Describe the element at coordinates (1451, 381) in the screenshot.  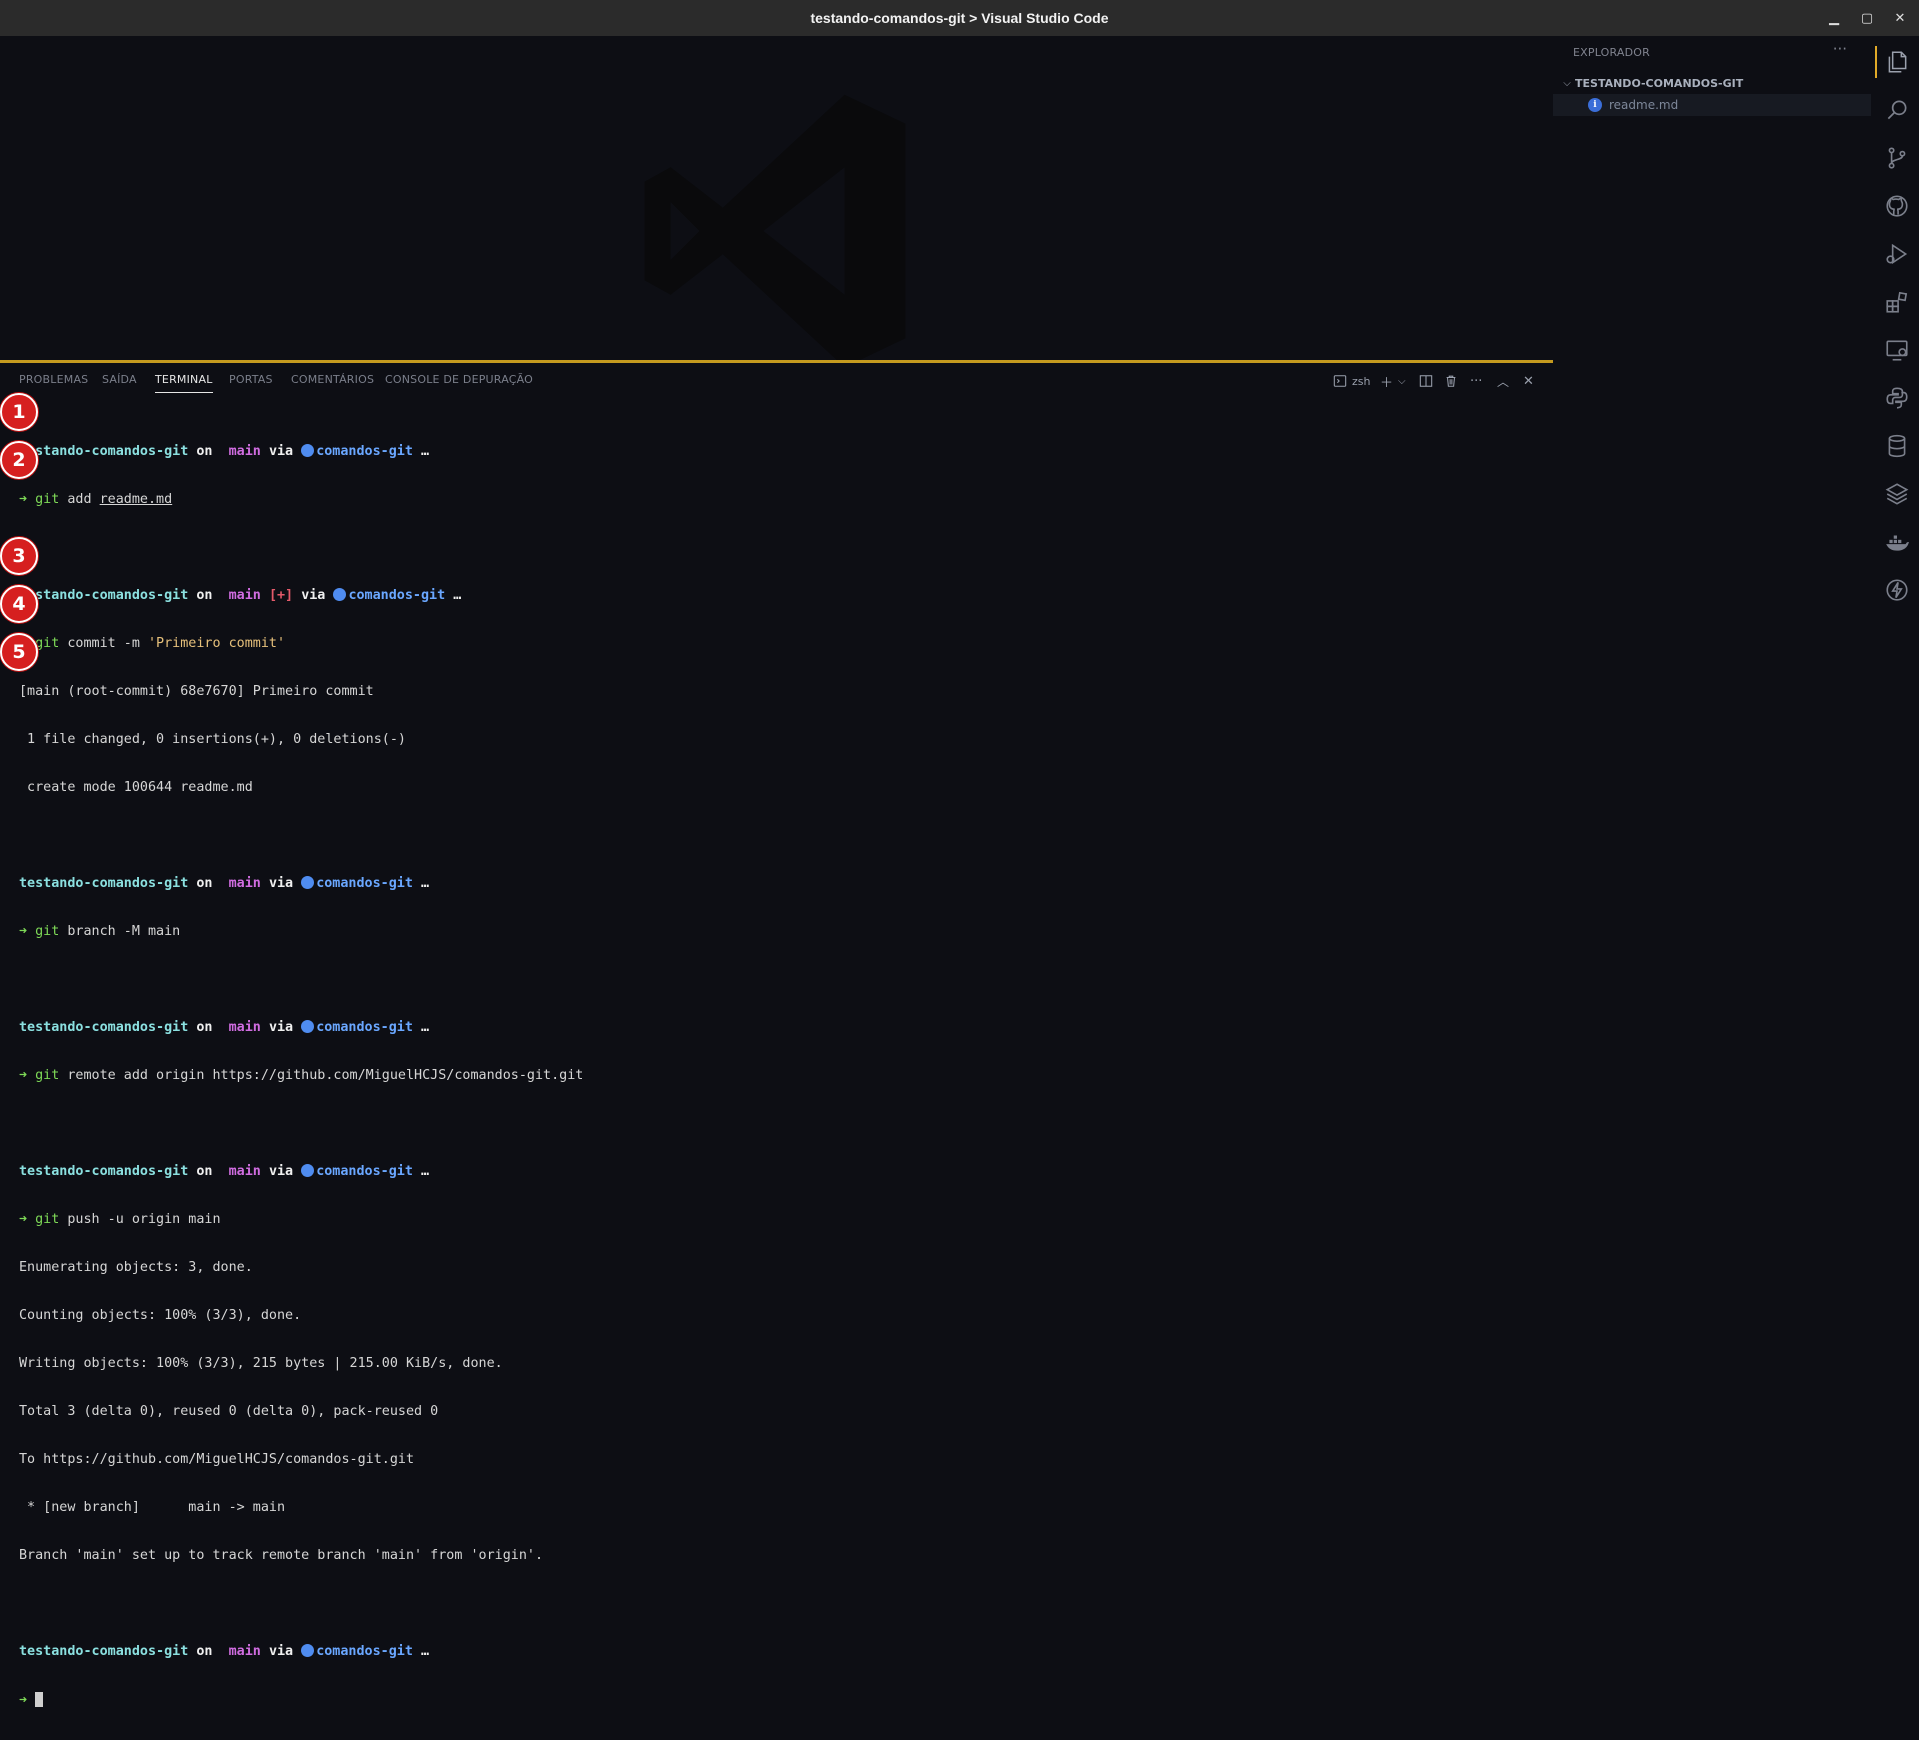
I see `trash-icon` at that location.